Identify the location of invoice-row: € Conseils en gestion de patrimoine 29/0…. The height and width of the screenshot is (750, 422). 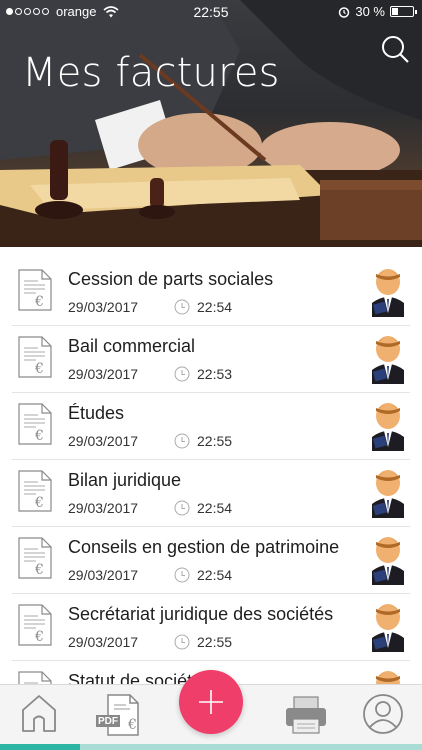
(211, 560).